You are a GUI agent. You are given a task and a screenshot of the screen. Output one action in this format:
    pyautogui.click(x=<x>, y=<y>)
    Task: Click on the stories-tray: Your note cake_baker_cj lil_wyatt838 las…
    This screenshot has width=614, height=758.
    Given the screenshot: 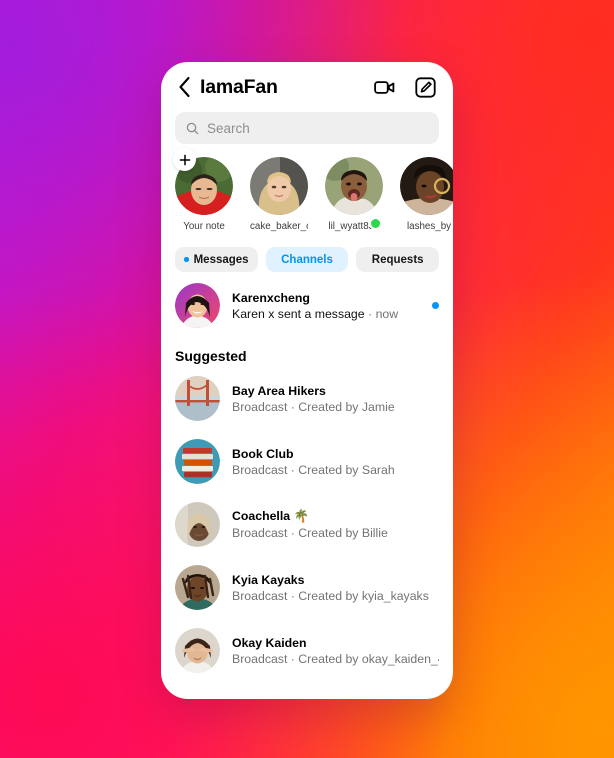 What is the action you would take?
    pyautogui.click(x=307, y=188)
    